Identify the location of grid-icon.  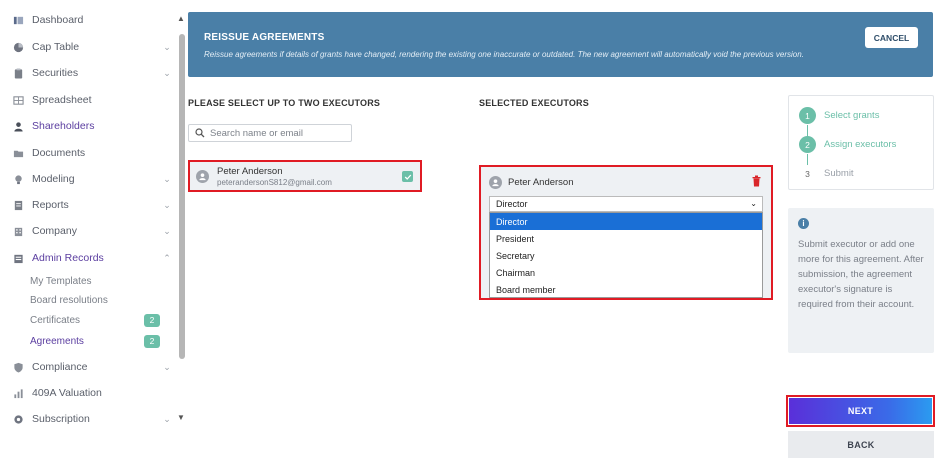
(18, 100).